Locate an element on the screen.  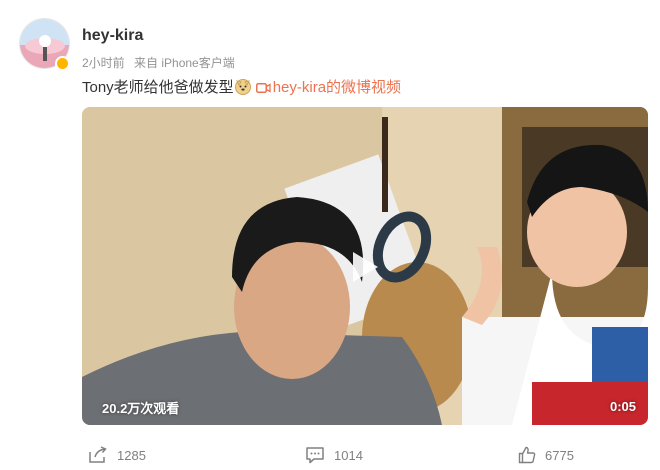
video-duration: 0:05 is located at coordinates (622, 406).